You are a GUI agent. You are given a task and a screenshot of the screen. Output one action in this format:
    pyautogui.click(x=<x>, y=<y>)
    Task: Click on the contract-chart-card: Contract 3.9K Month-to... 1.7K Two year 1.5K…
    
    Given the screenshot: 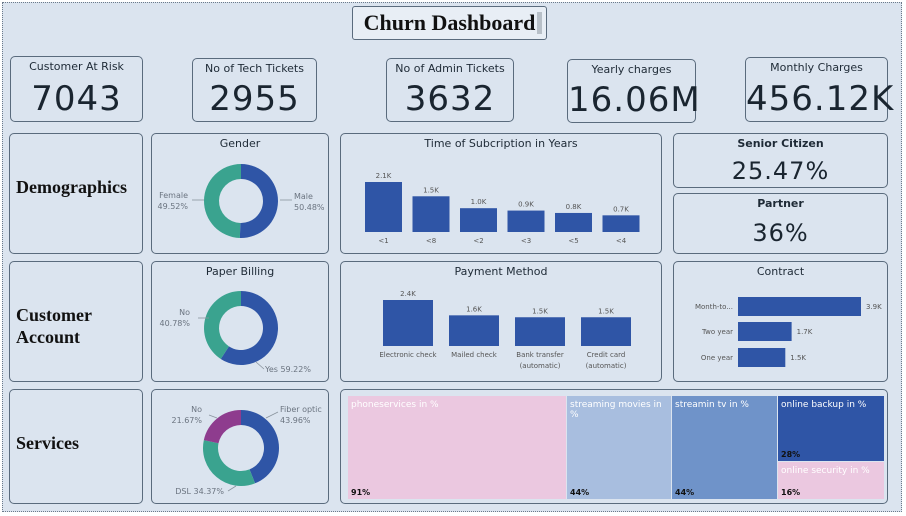 What is the action you would take?
    pyautogui.click(x=780, y=321)
    